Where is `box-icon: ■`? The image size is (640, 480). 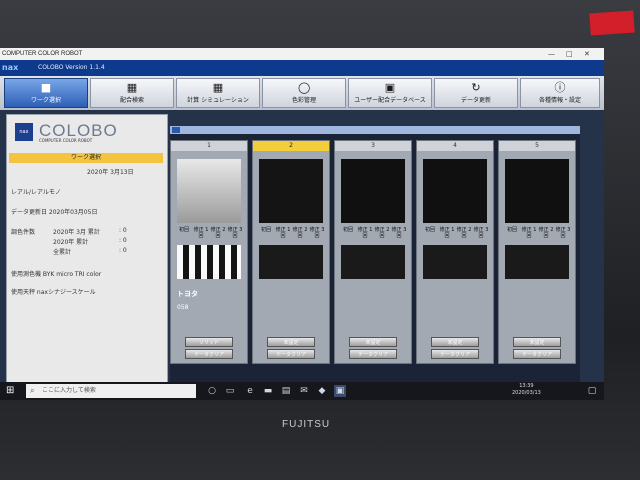
box-icon: ■ is located at coordinates (46, 87).